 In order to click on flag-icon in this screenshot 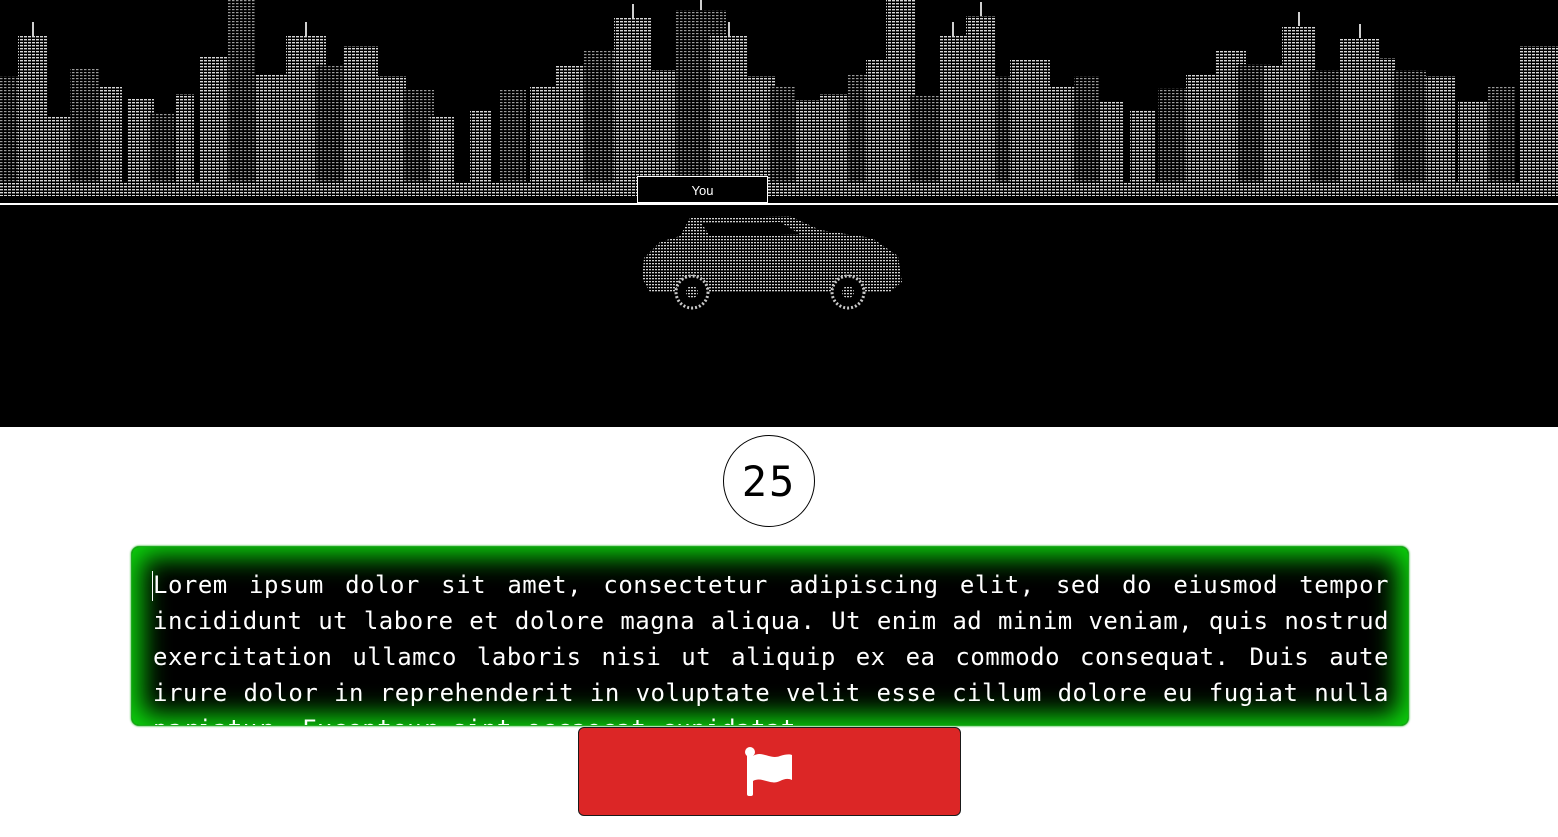, I will do `click(768, 771)`.